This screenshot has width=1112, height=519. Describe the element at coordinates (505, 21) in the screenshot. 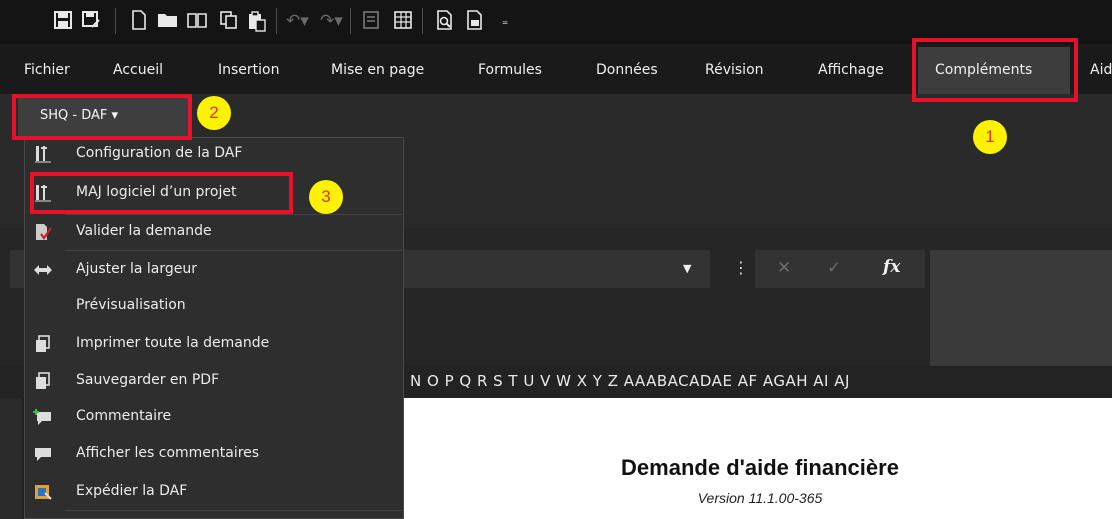

I see `customize-icon: ₌` at that location.